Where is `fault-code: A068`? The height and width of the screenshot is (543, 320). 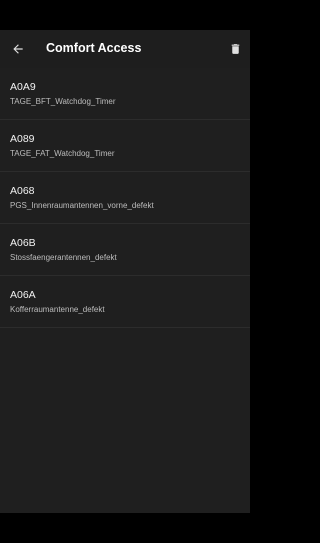 fault-code: A068 is located at coordinates (22, 191).